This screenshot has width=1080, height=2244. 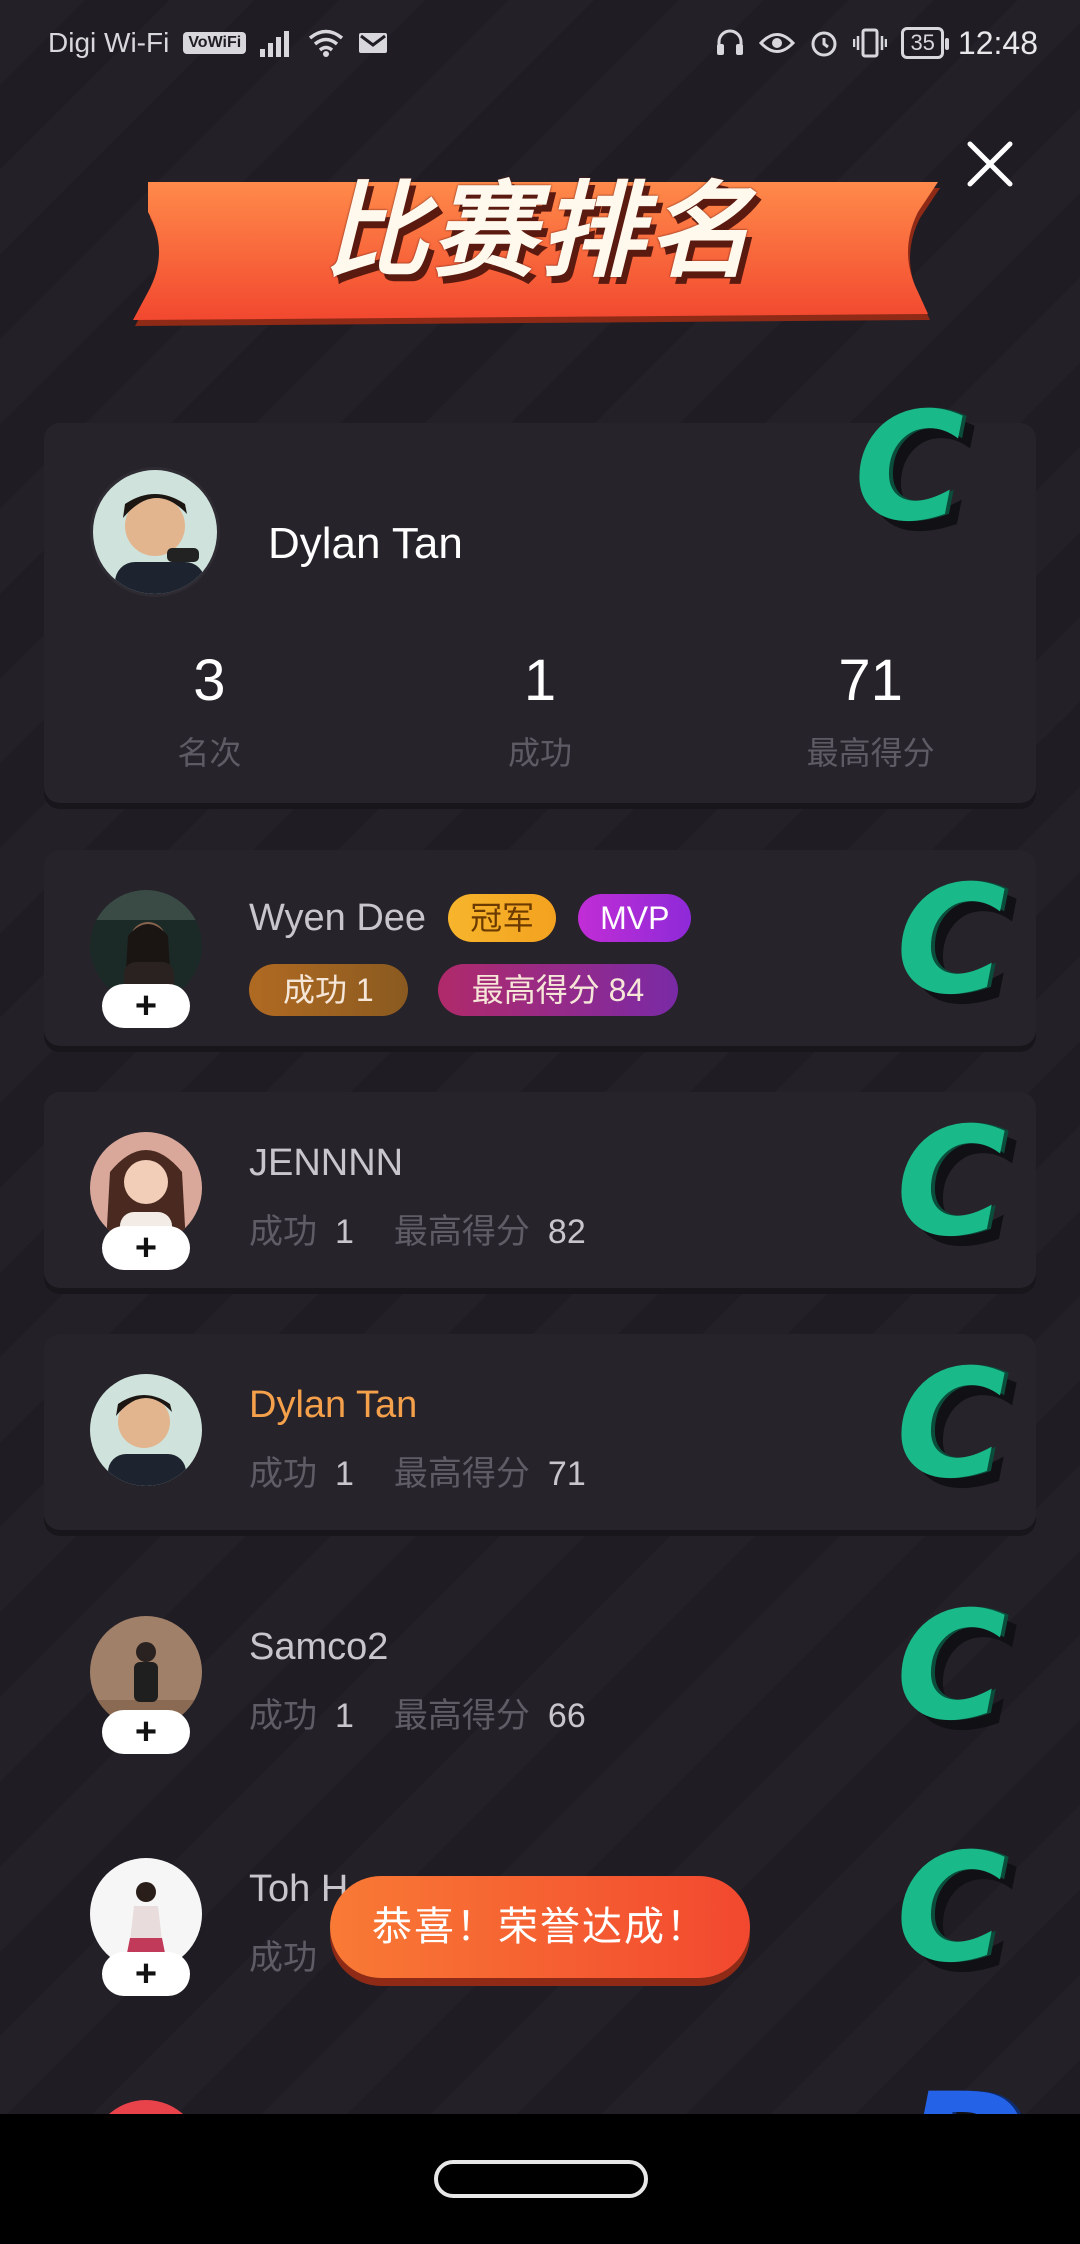 I want to click on player-name: JENNNN, so click(x=326, y=1163).